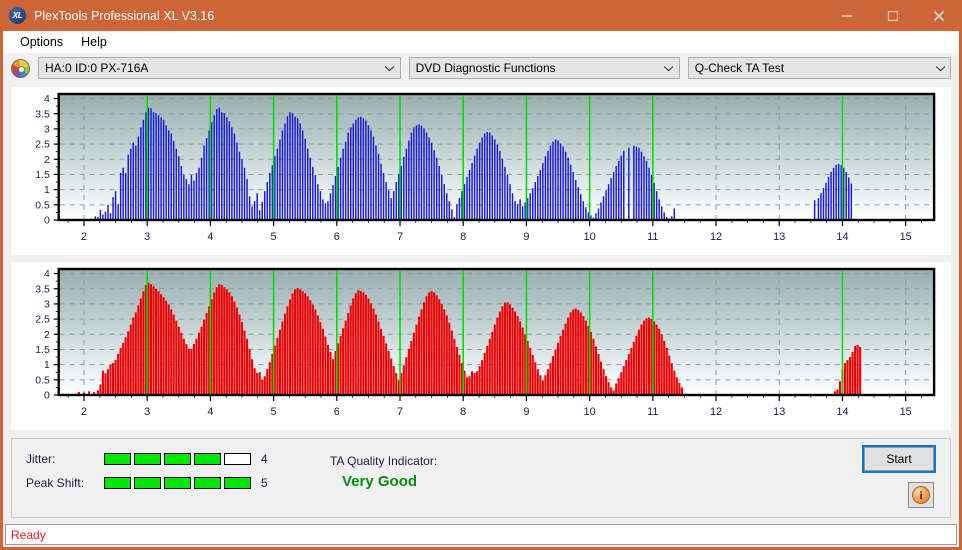  Describe the element at coordinates (481, 15) in the screenshot. I see `title-bar: XL PlexTools Professional XL V3.16` at that location.